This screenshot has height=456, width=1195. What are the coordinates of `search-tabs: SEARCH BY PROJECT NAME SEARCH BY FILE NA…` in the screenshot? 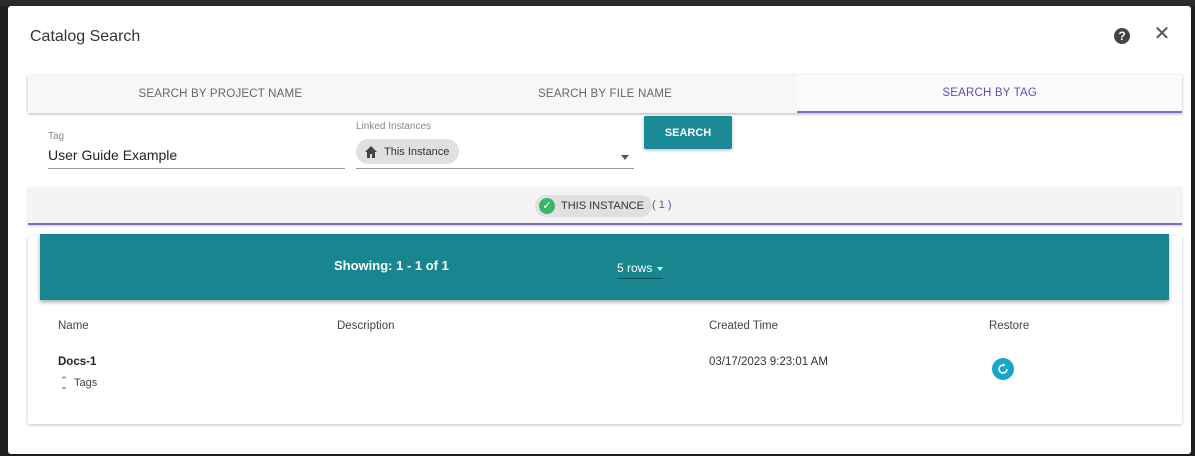 It's located at (605, 94).